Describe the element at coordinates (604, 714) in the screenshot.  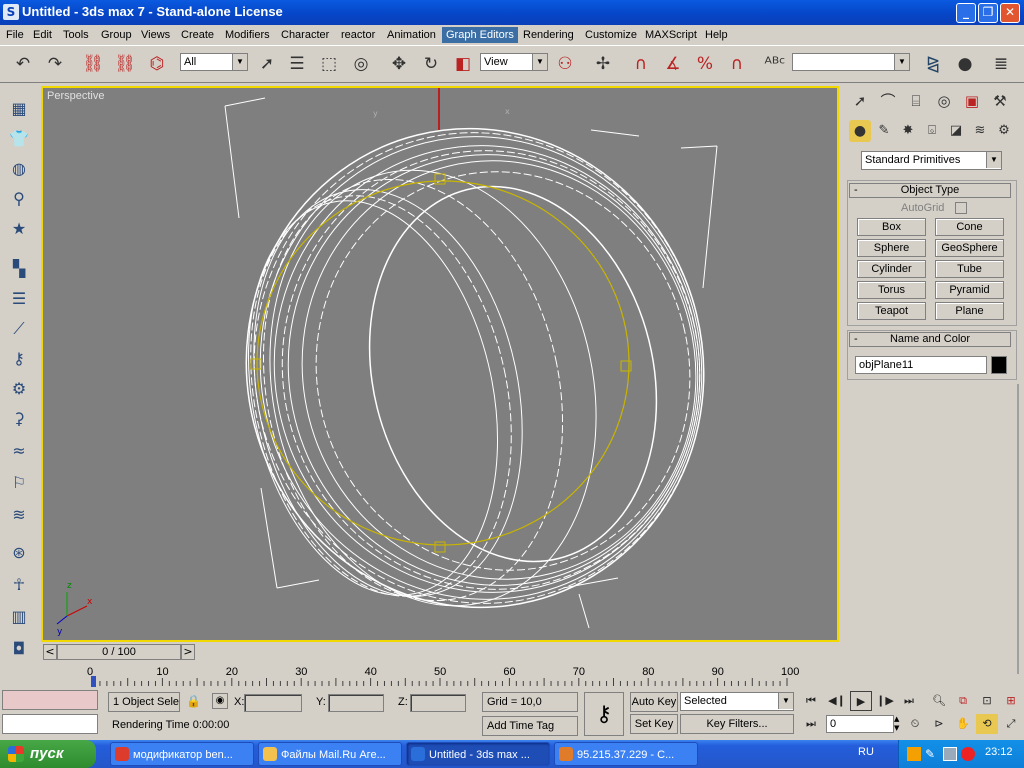
I see `set-key-icon: ⚷` at that location.